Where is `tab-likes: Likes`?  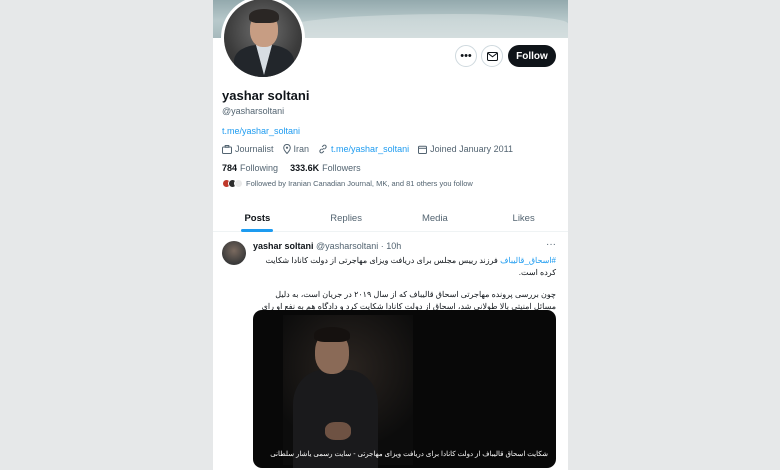 tab-likes: Likes is located at coordinates (523, 218).